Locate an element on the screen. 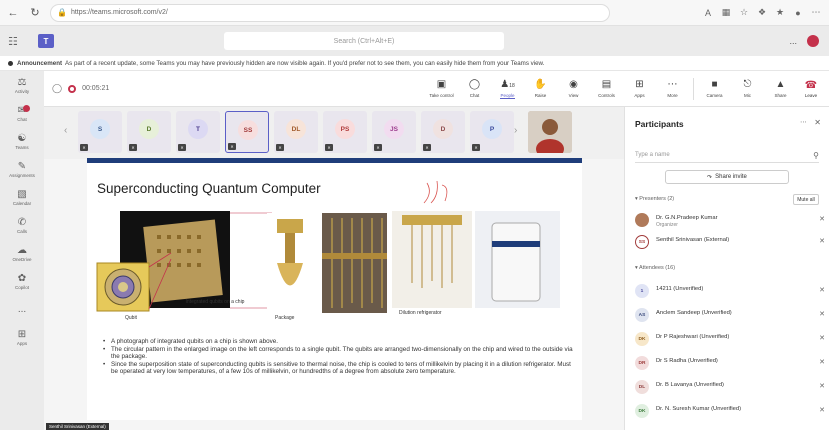  people-button: ♟18 People is located at coordinates (507, 89).